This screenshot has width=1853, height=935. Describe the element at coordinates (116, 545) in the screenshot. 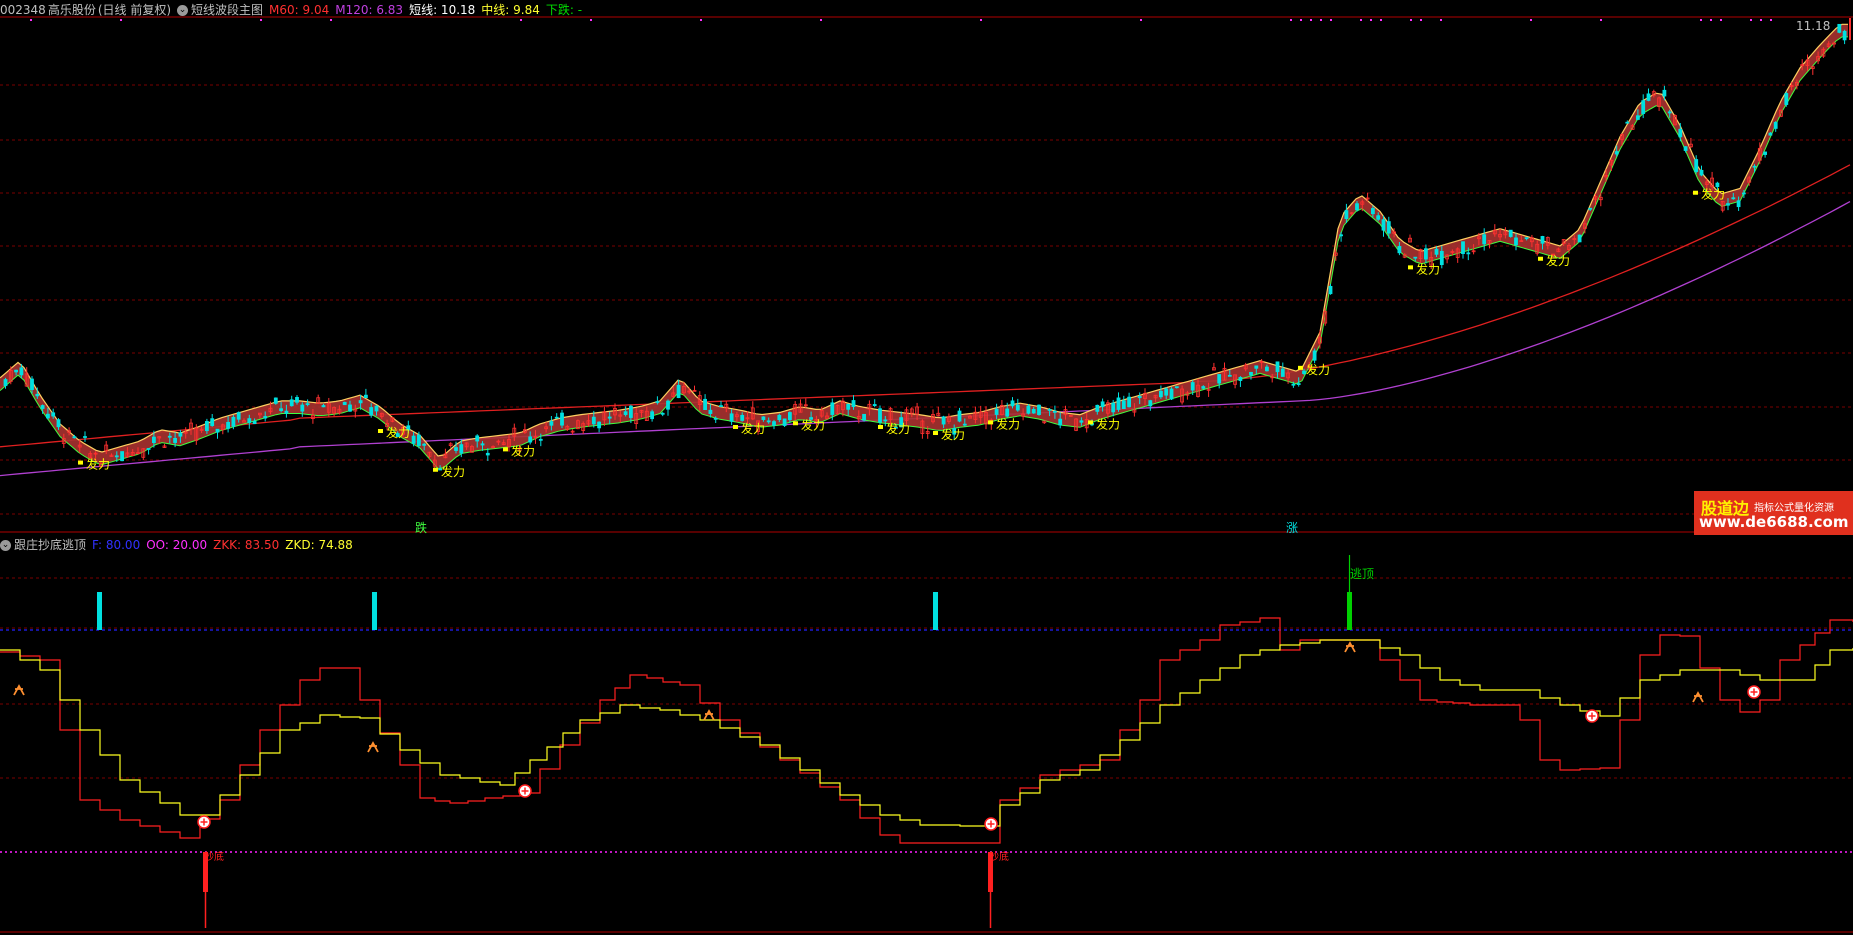

I see `f-label: F: 80.00` at that location.